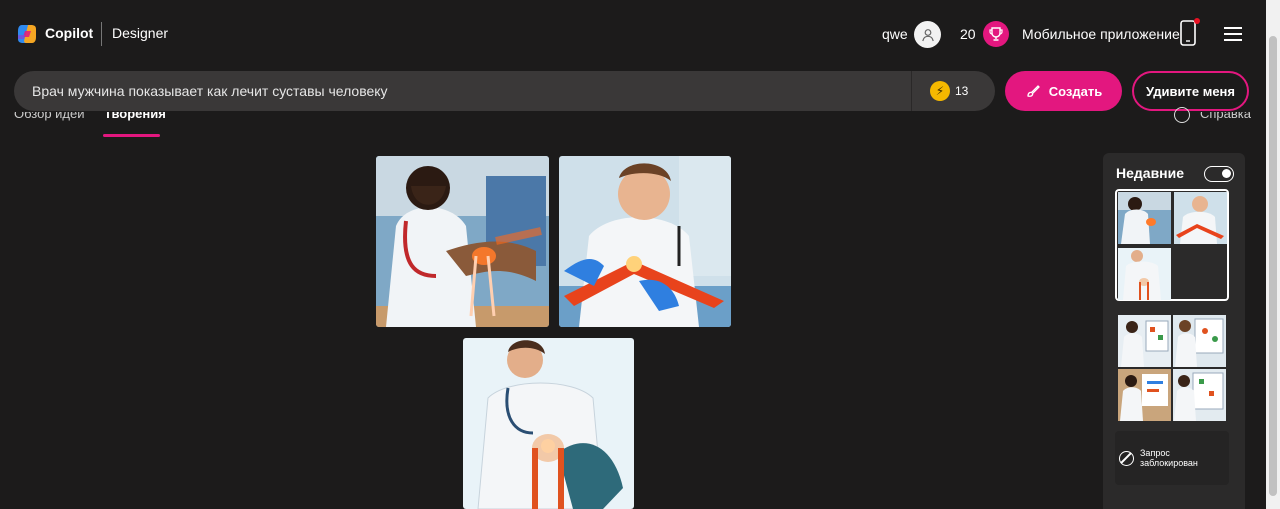 The image size is (1280, 509). I want to click on avatar, so click(927, 34).